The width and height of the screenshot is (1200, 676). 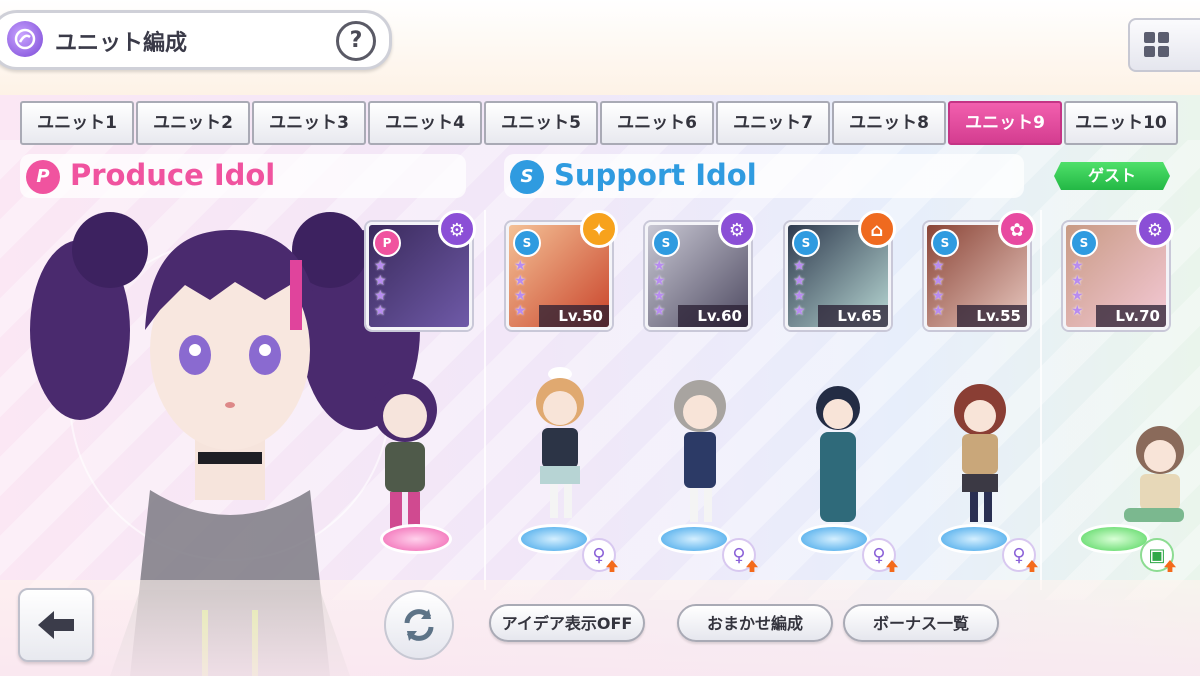 I want to click on back-button, so click(x=56, y=625).